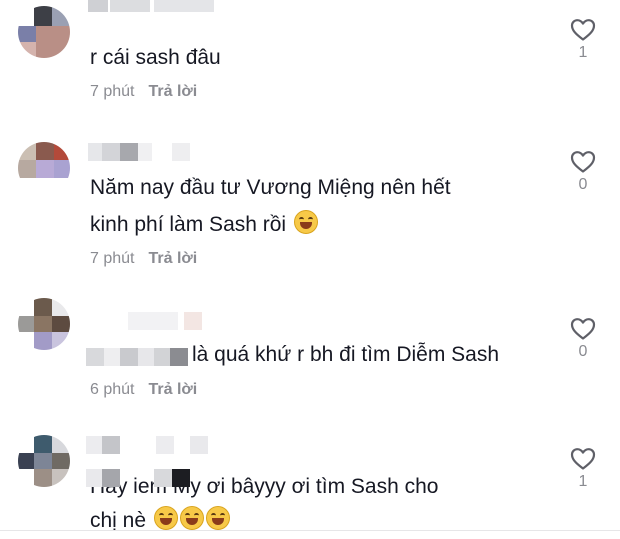 This screenshot has width=620, height=539. I want to click on comment-text: là quá khứ r bh đi tìm Diễm Sash, so click(346, 354).